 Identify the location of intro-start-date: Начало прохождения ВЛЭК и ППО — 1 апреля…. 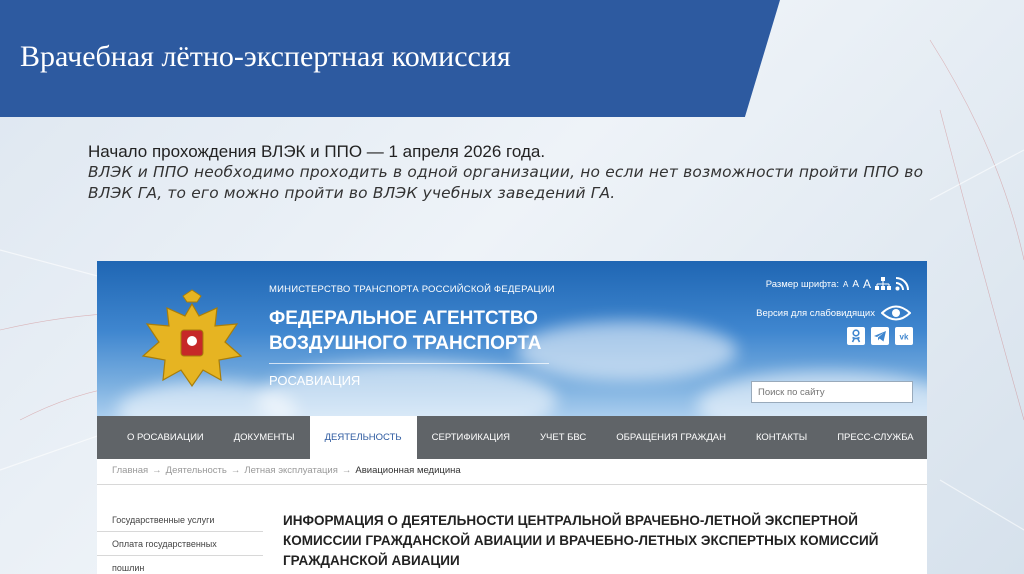
(317, 151).